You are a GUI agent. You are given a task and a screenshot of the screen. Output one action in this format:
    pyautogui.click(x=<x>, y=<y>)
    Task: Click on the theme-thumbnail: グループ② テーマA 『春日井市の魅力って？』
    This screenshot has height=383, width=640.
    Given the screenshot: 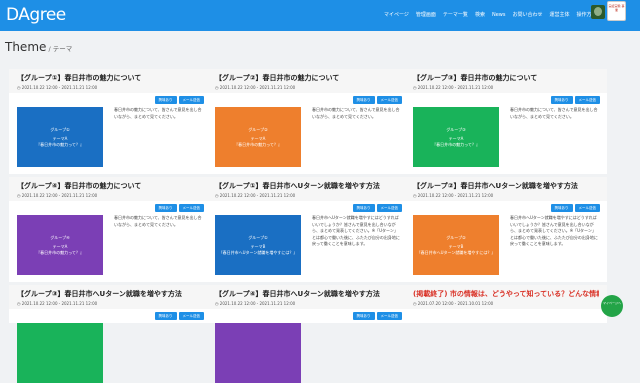 What is the action you would take?
    pyautogui.click(x=258, y=137)
    